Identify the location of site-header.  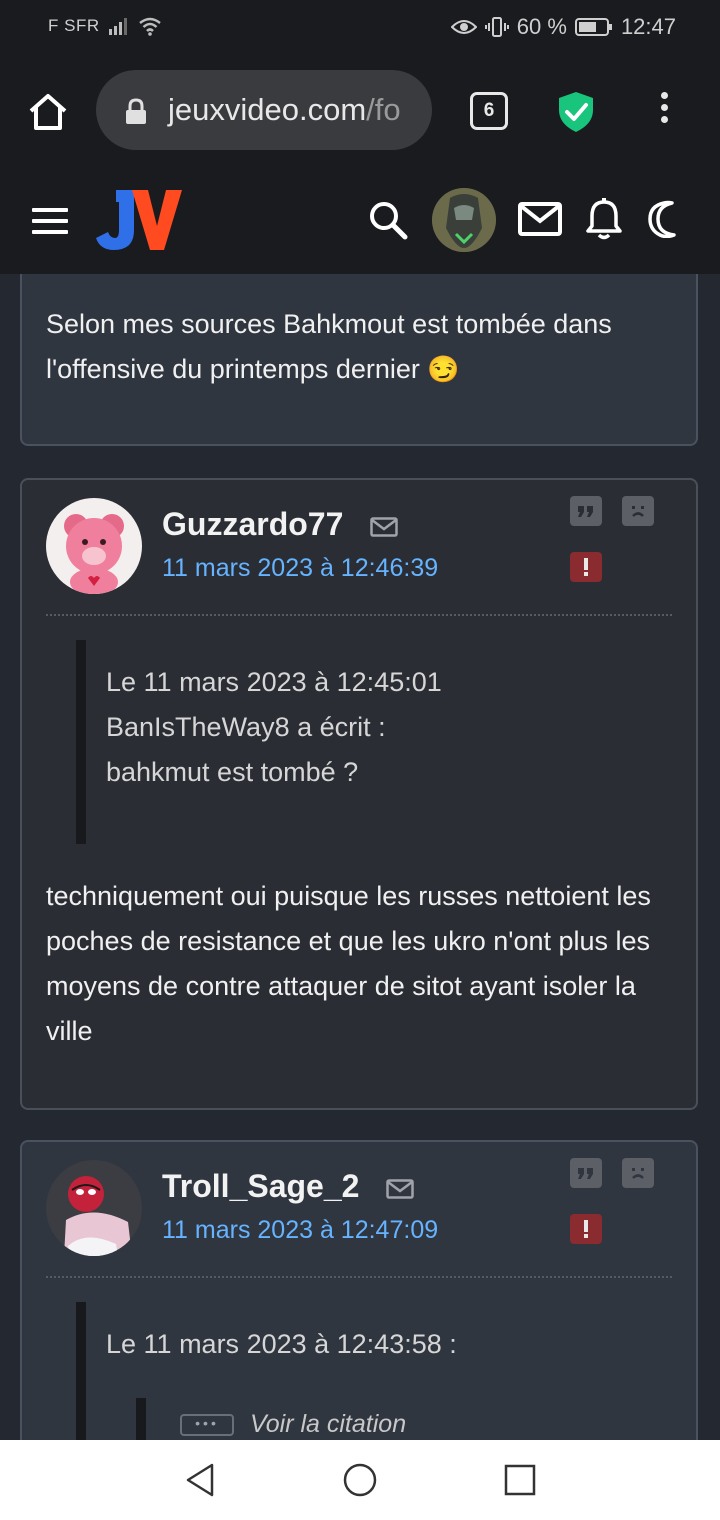
(360, 220).